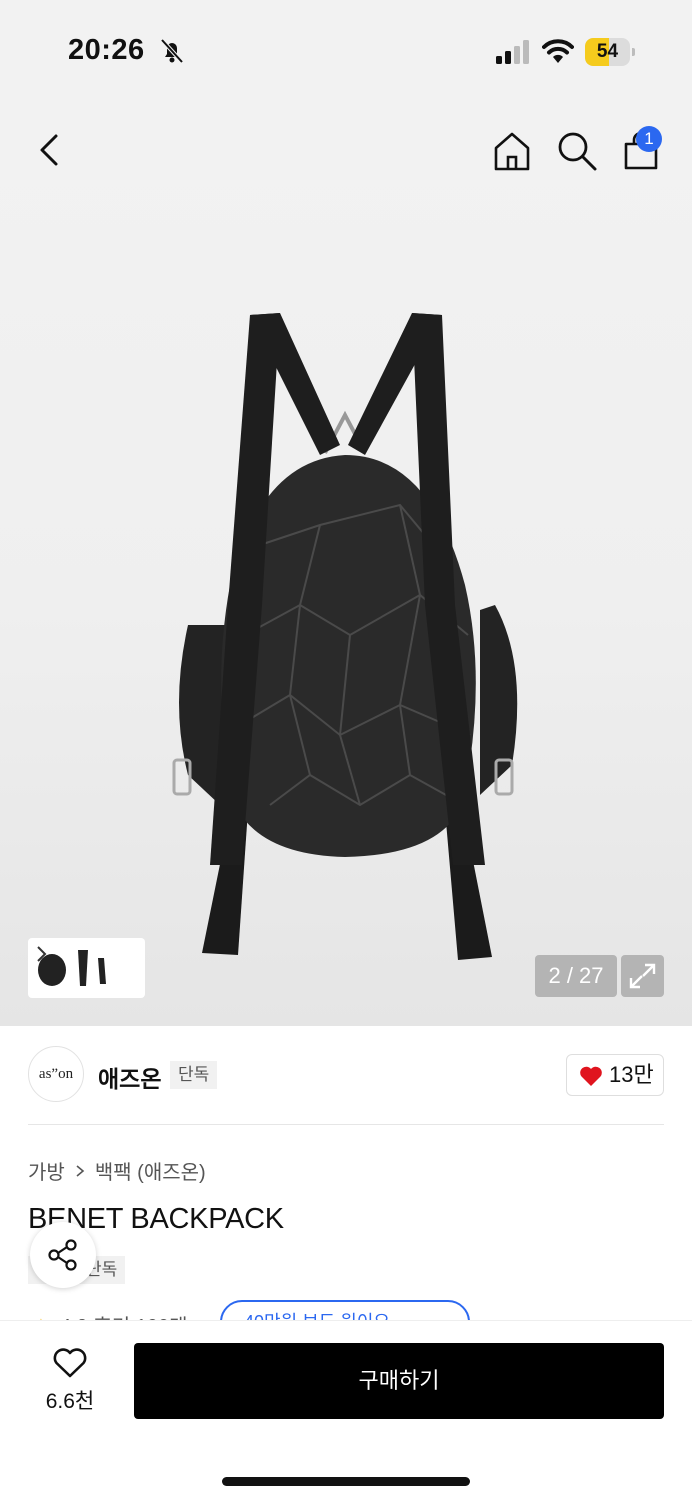 The width and height of the screenshot is (692, 1500). I want to click on brand-logo: as”on, so click(56, 1074).